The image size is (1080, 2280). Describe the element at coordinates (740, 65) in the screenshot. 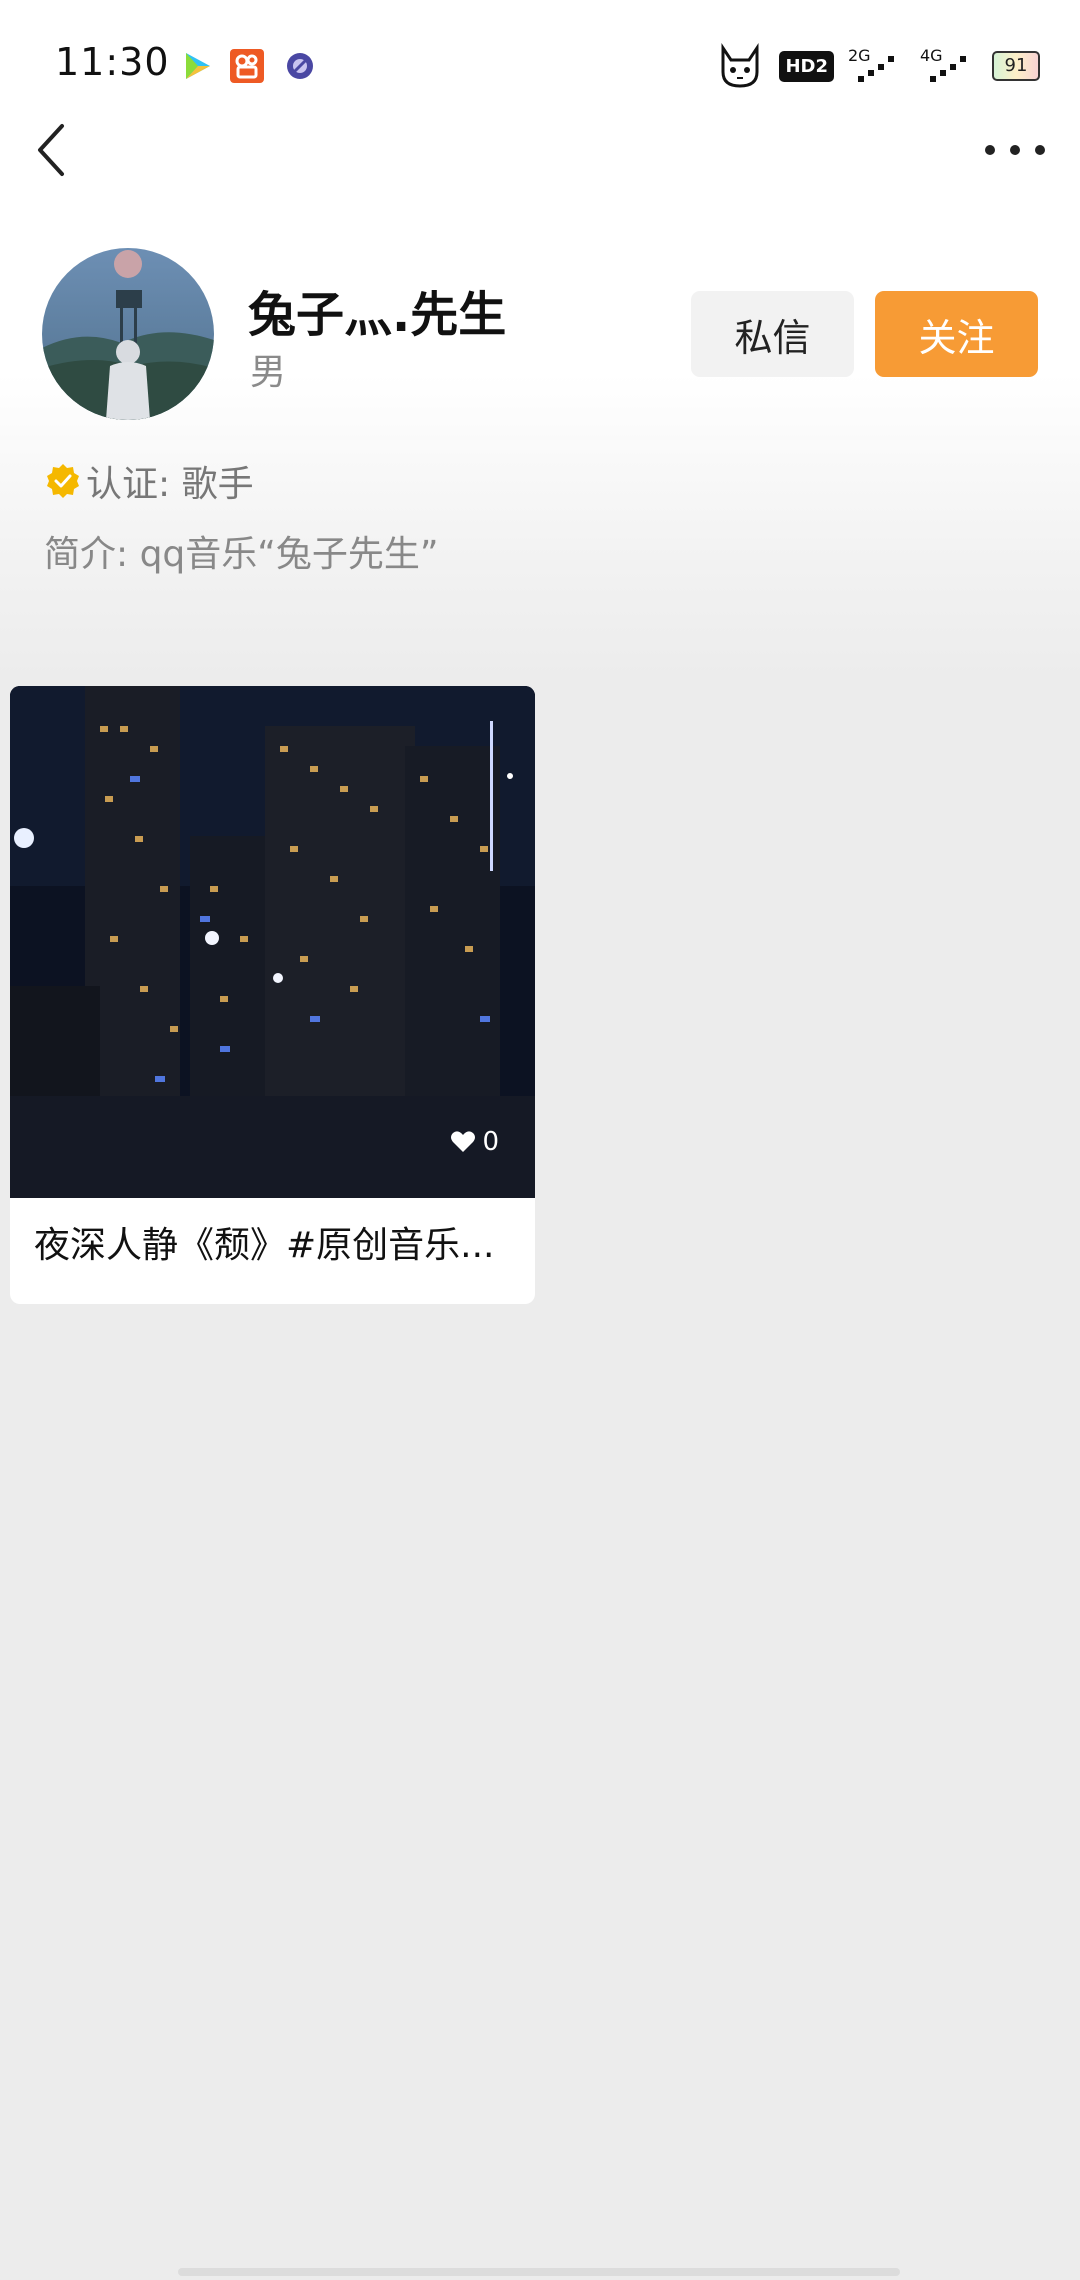

I see `cat-icon` at that location.